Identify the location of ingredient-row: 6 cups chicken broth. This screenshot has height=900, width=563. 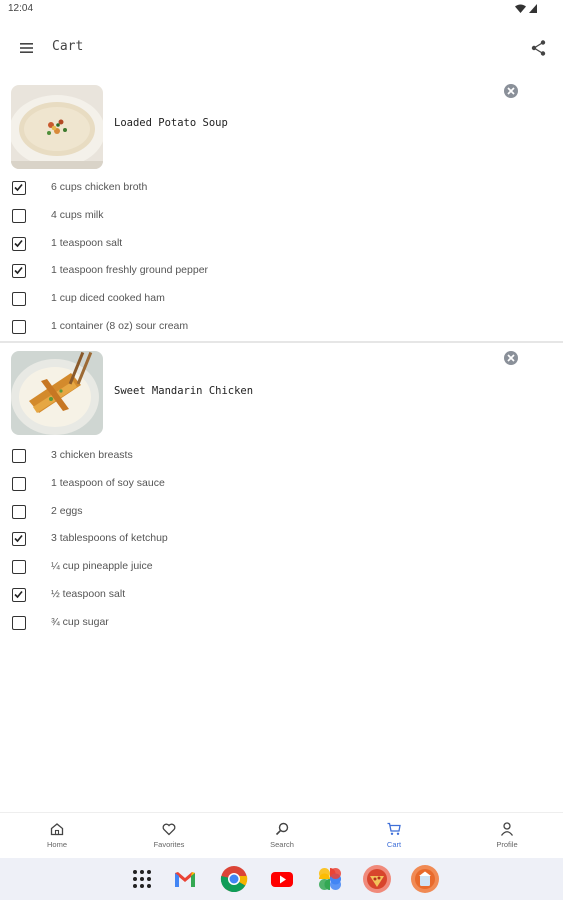
(281, 188).